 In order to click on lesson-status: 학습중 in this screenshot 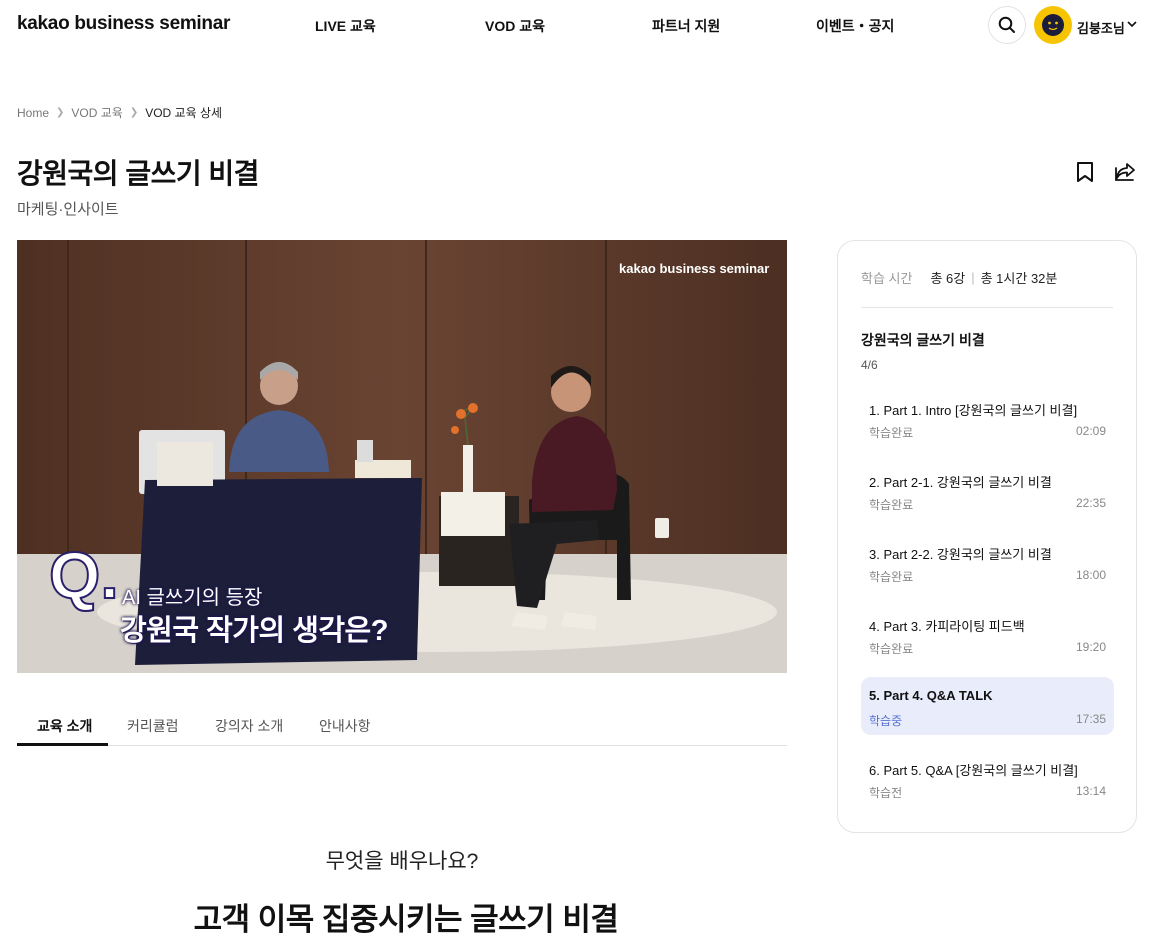, I will do `click(886, 721)`.